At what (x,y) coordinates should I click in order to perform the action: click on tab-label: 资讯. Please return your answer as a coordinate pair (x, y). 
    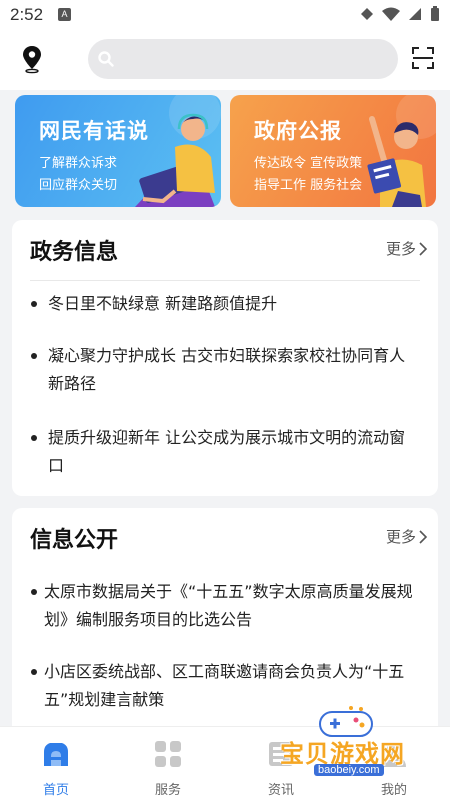
    Looking at the image, I should click on (280, 790).